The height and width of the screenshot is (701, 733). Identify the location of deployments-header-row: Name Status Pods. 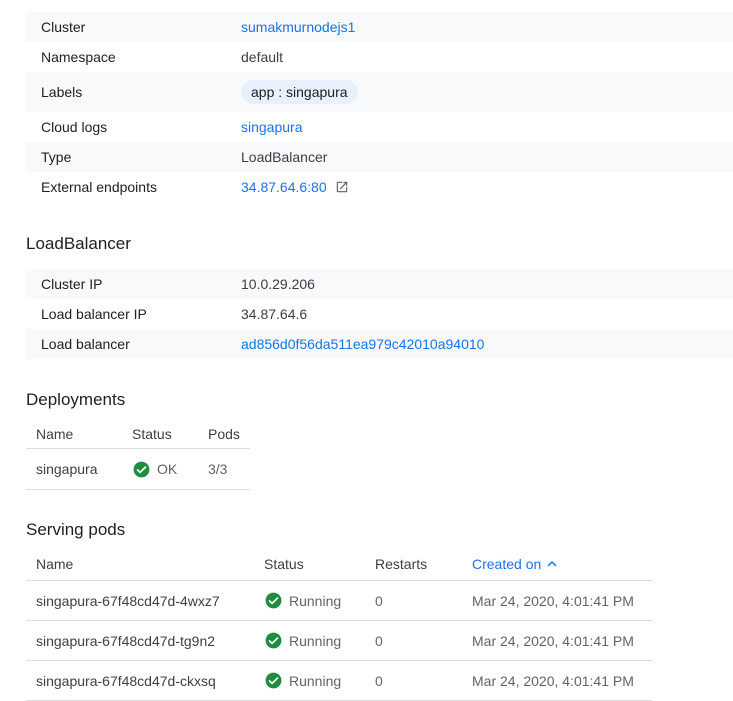
(138, 434).